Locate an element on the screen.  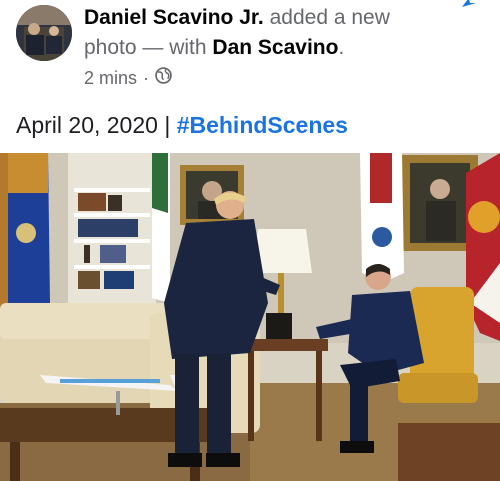
post-caption: April 20, 2020 | #BehindScenes is located at coordinates (182, 125).